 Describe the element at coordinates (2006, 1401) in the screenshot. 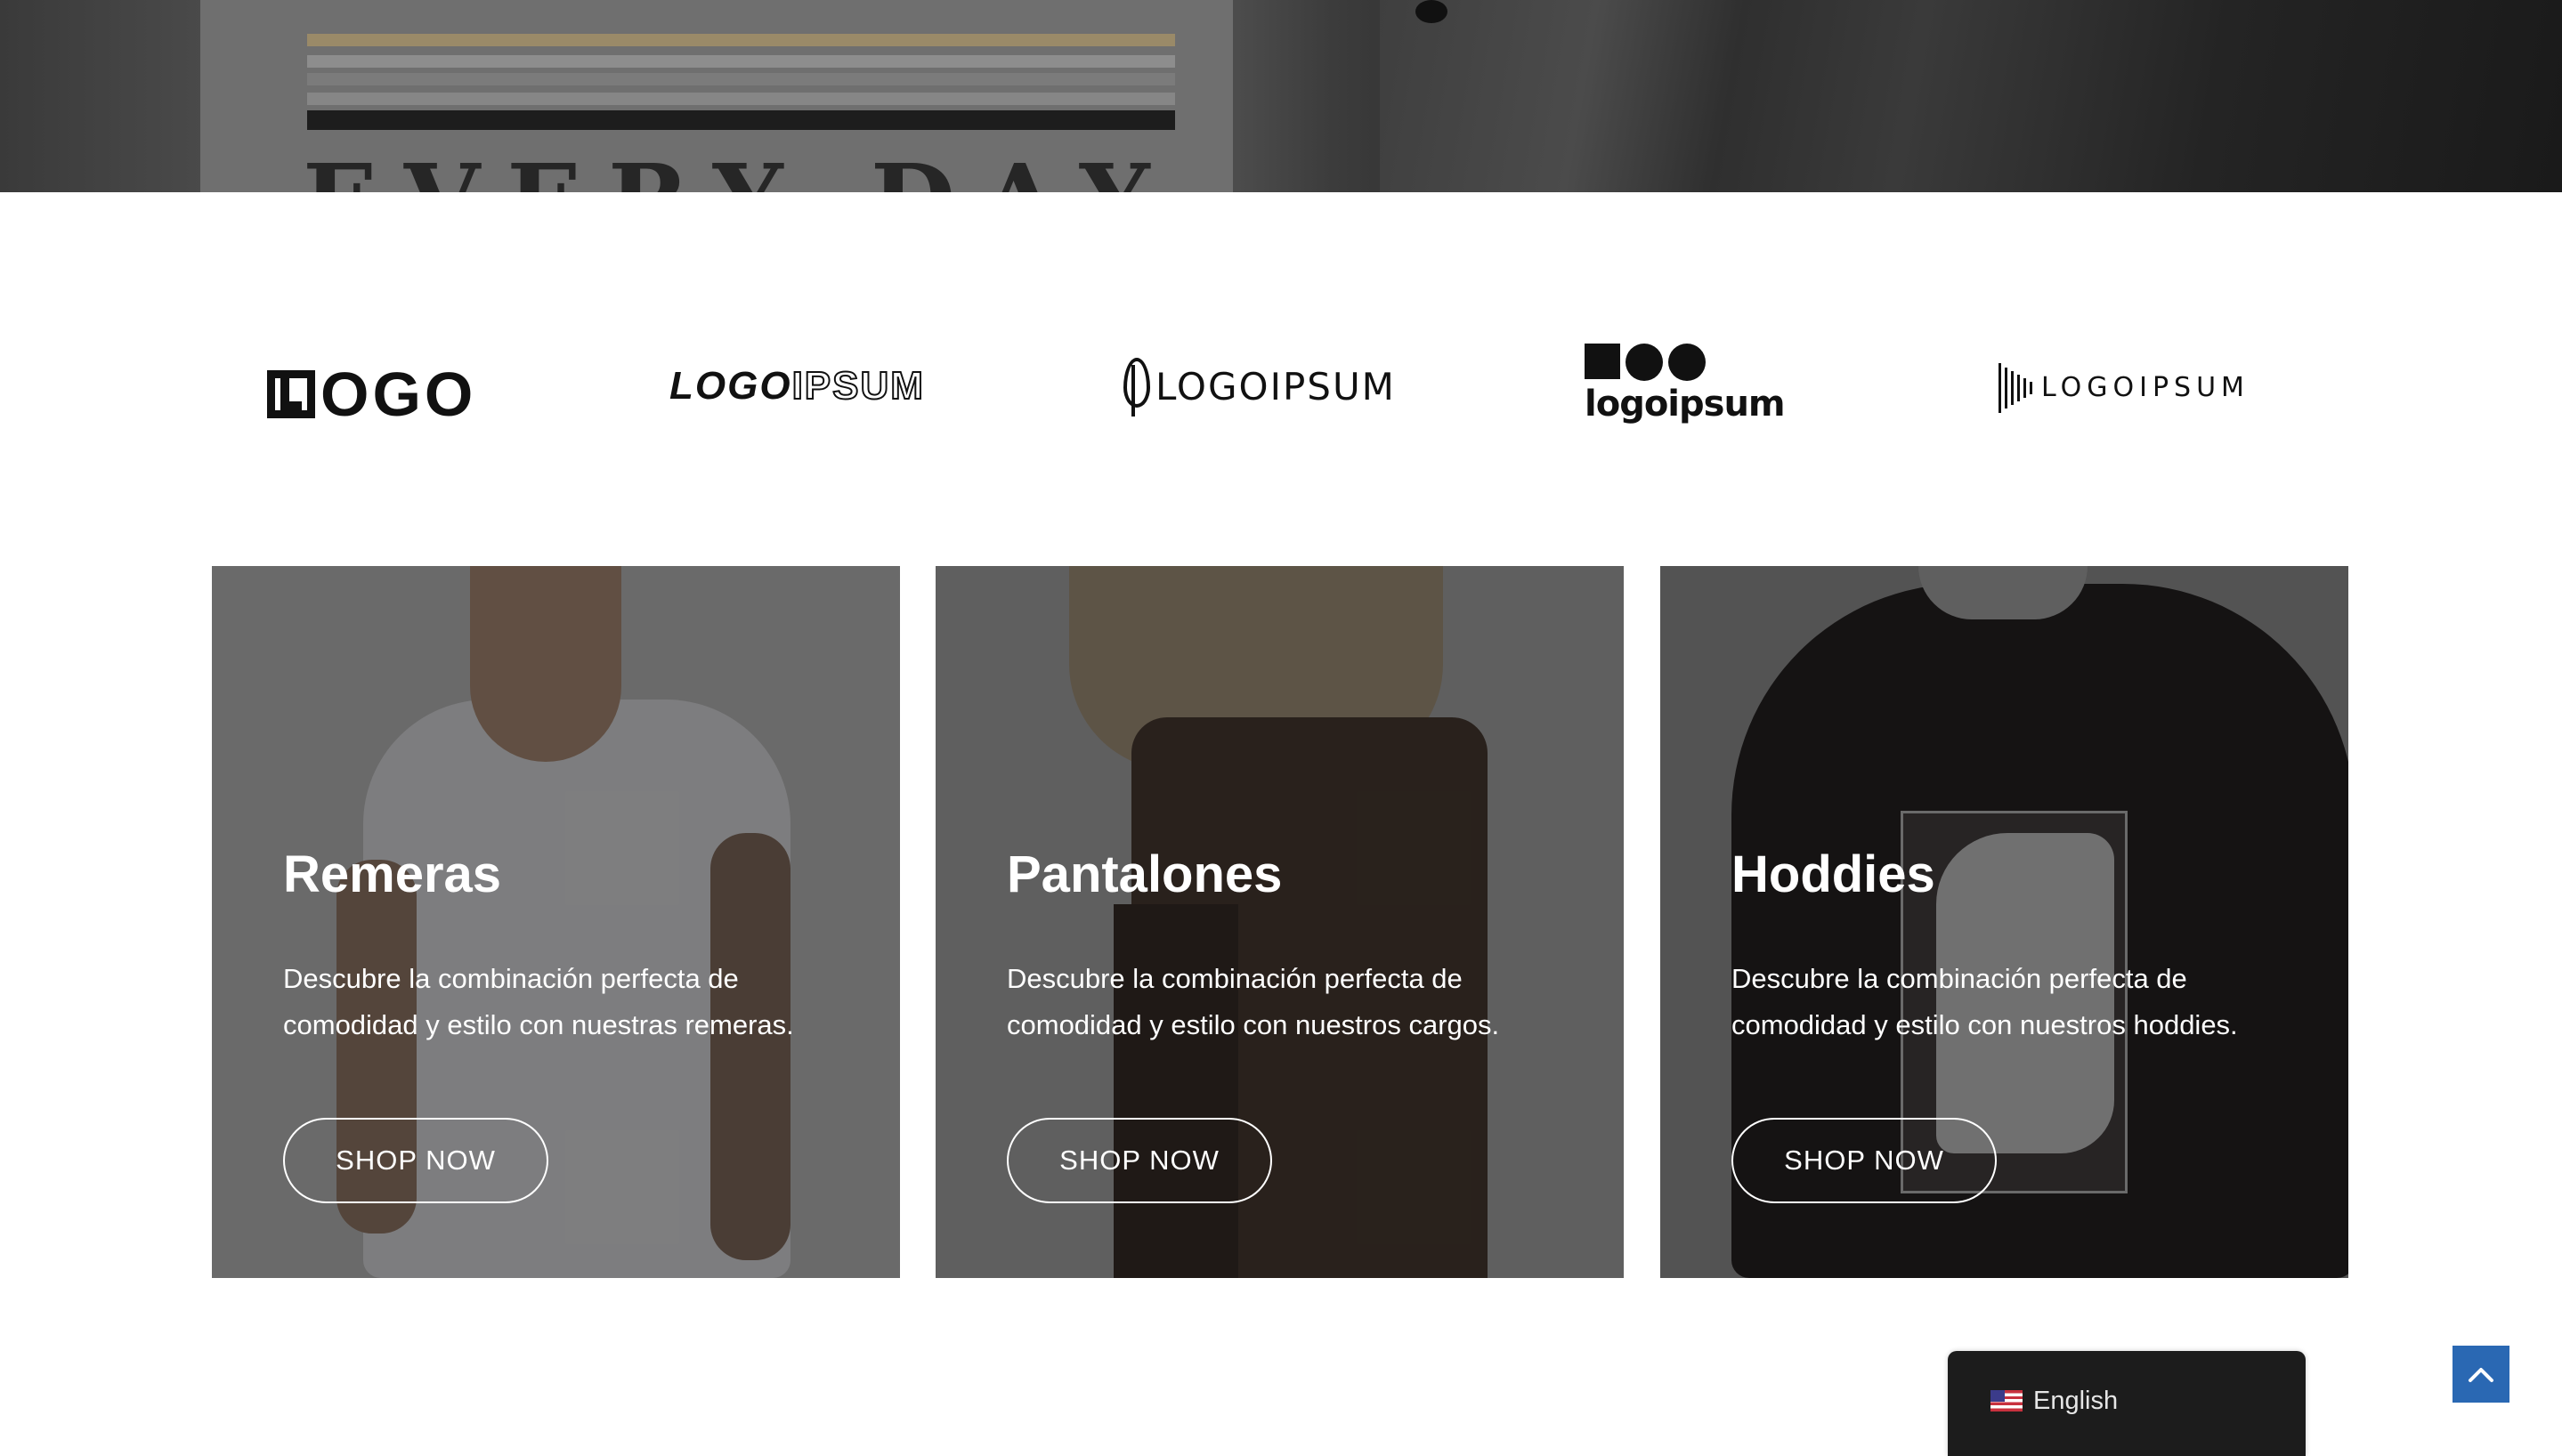

I see `us-flag-icon` at that location.